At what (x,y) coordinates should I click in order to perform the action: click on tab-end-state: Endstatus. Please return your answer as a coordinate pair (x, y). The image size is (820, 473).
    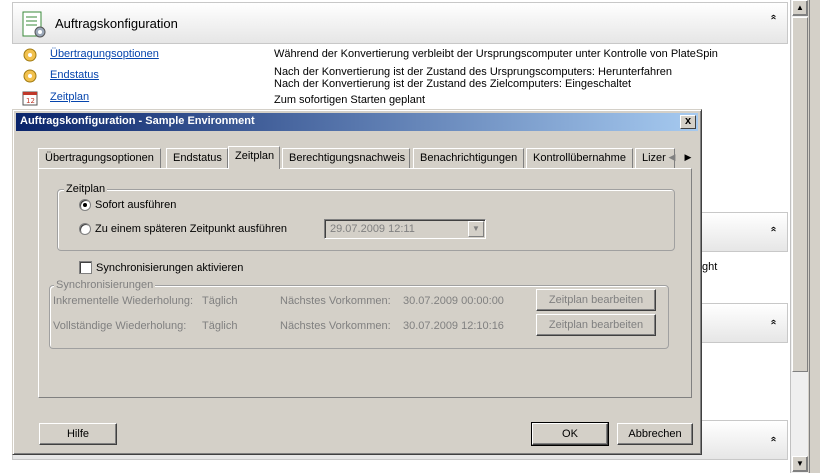
    Looking at the image, I should click on (197, 158).